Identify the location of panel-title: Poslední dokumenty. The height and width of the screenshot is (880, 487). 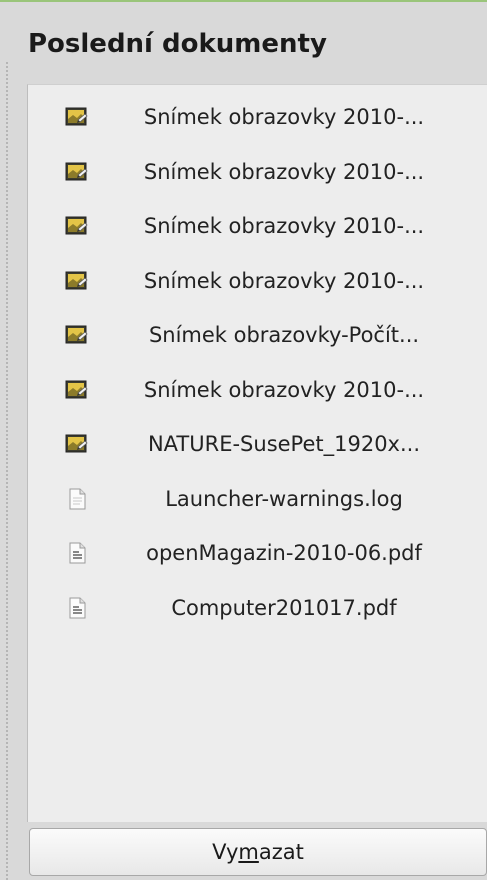
(177, 44).